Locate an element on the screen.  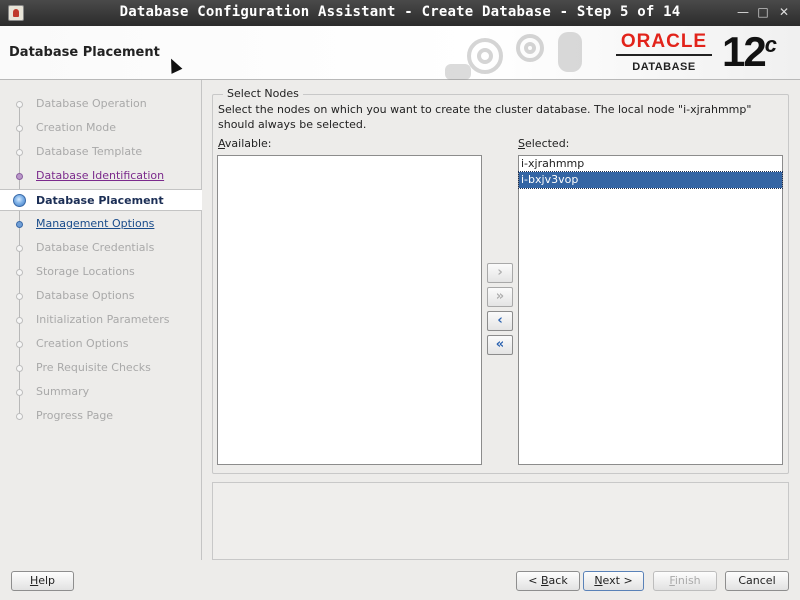
nav-step-pre-requisite-checks: Pre Requisite Checks is located at coordinates (101, 368).